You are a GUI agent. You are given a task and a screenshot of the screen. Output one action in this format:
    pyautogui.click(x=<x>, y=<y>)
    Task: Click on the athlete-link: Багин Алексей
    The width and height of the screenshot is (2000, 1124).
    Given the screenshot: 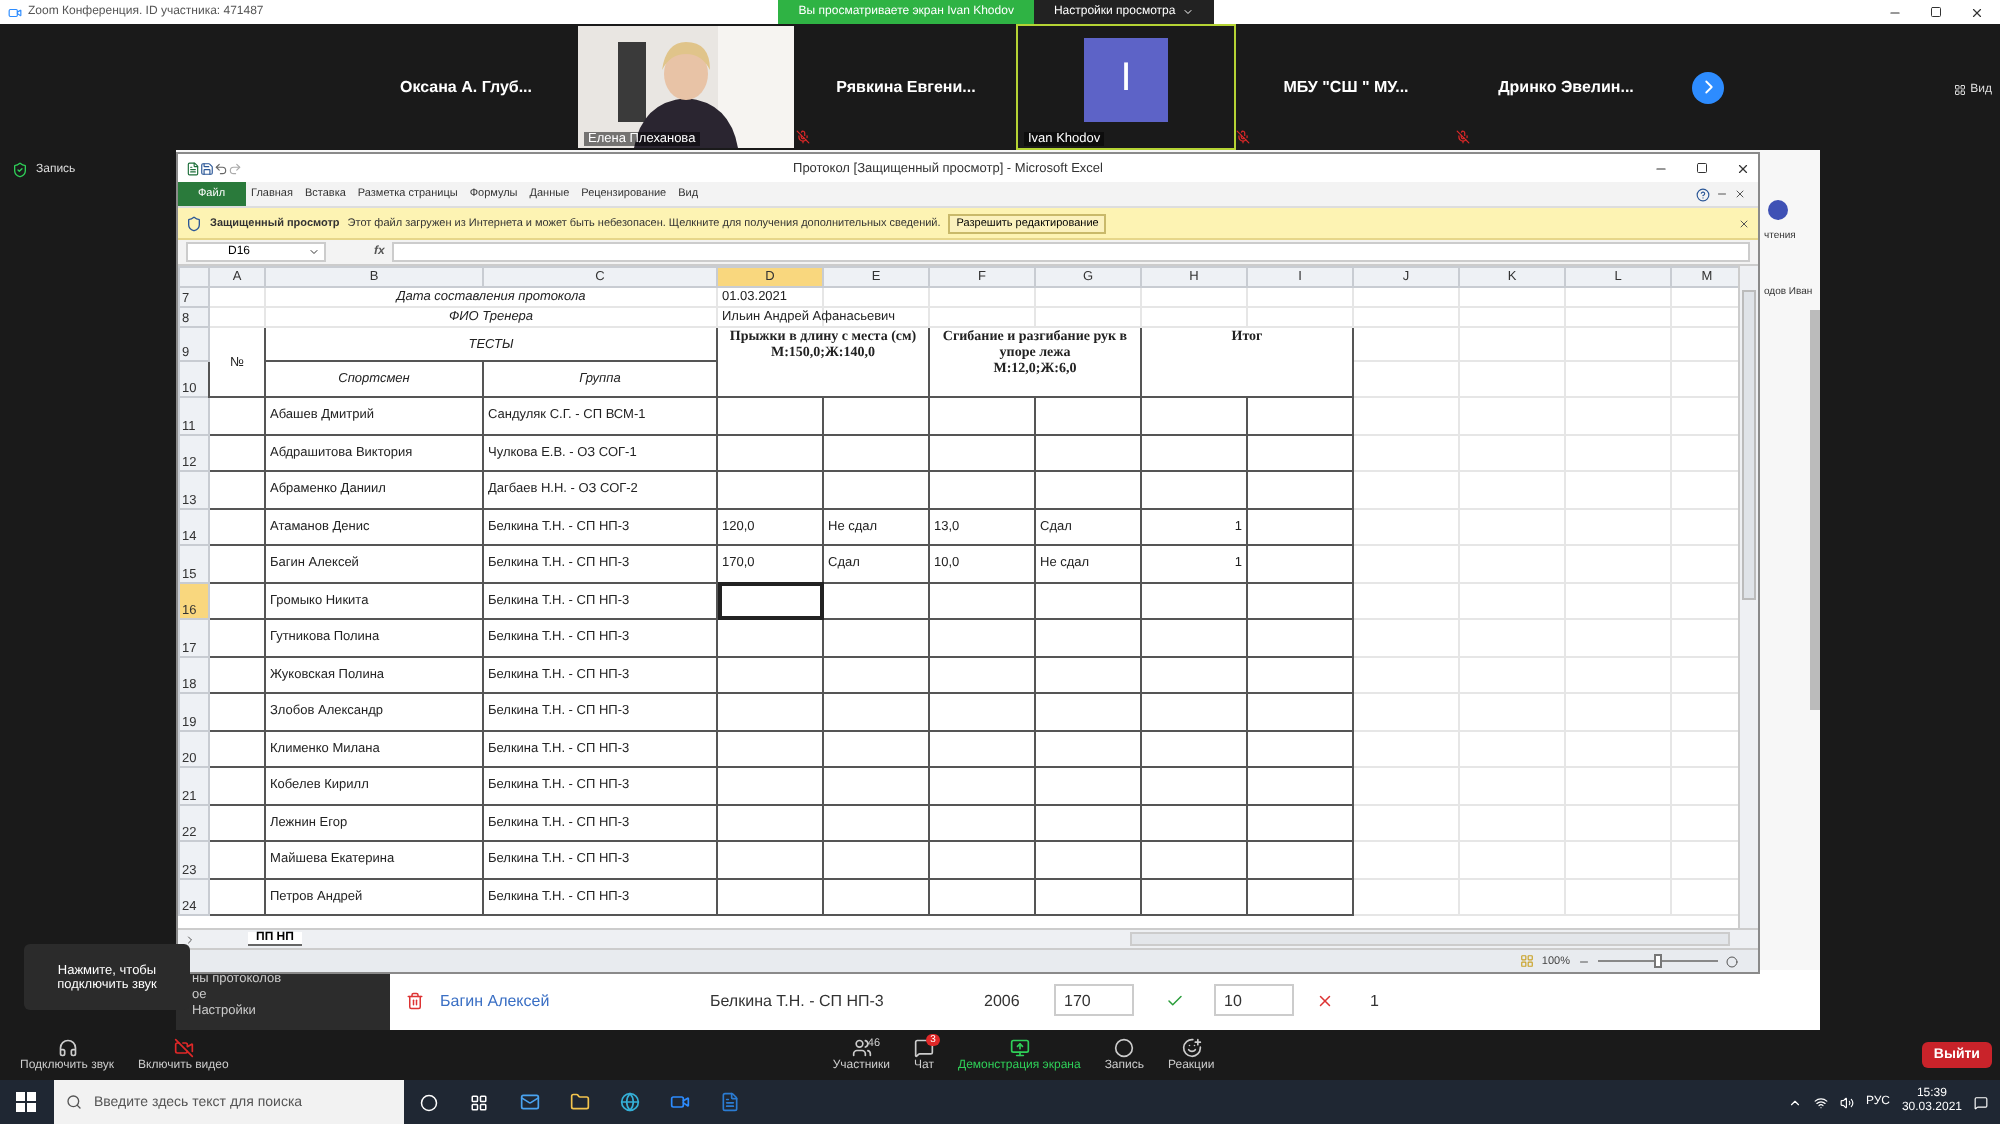 What is the action you would take?
    pyautogui.click(x=495, y=1000)
    